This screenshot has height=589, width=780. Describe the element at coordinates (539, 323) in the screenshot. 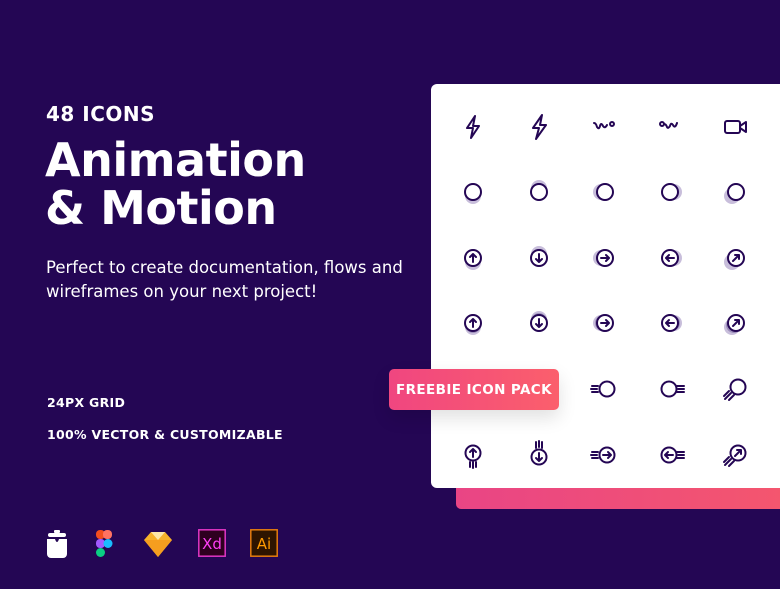

I see `arrow-down-blur-icon` at that location.